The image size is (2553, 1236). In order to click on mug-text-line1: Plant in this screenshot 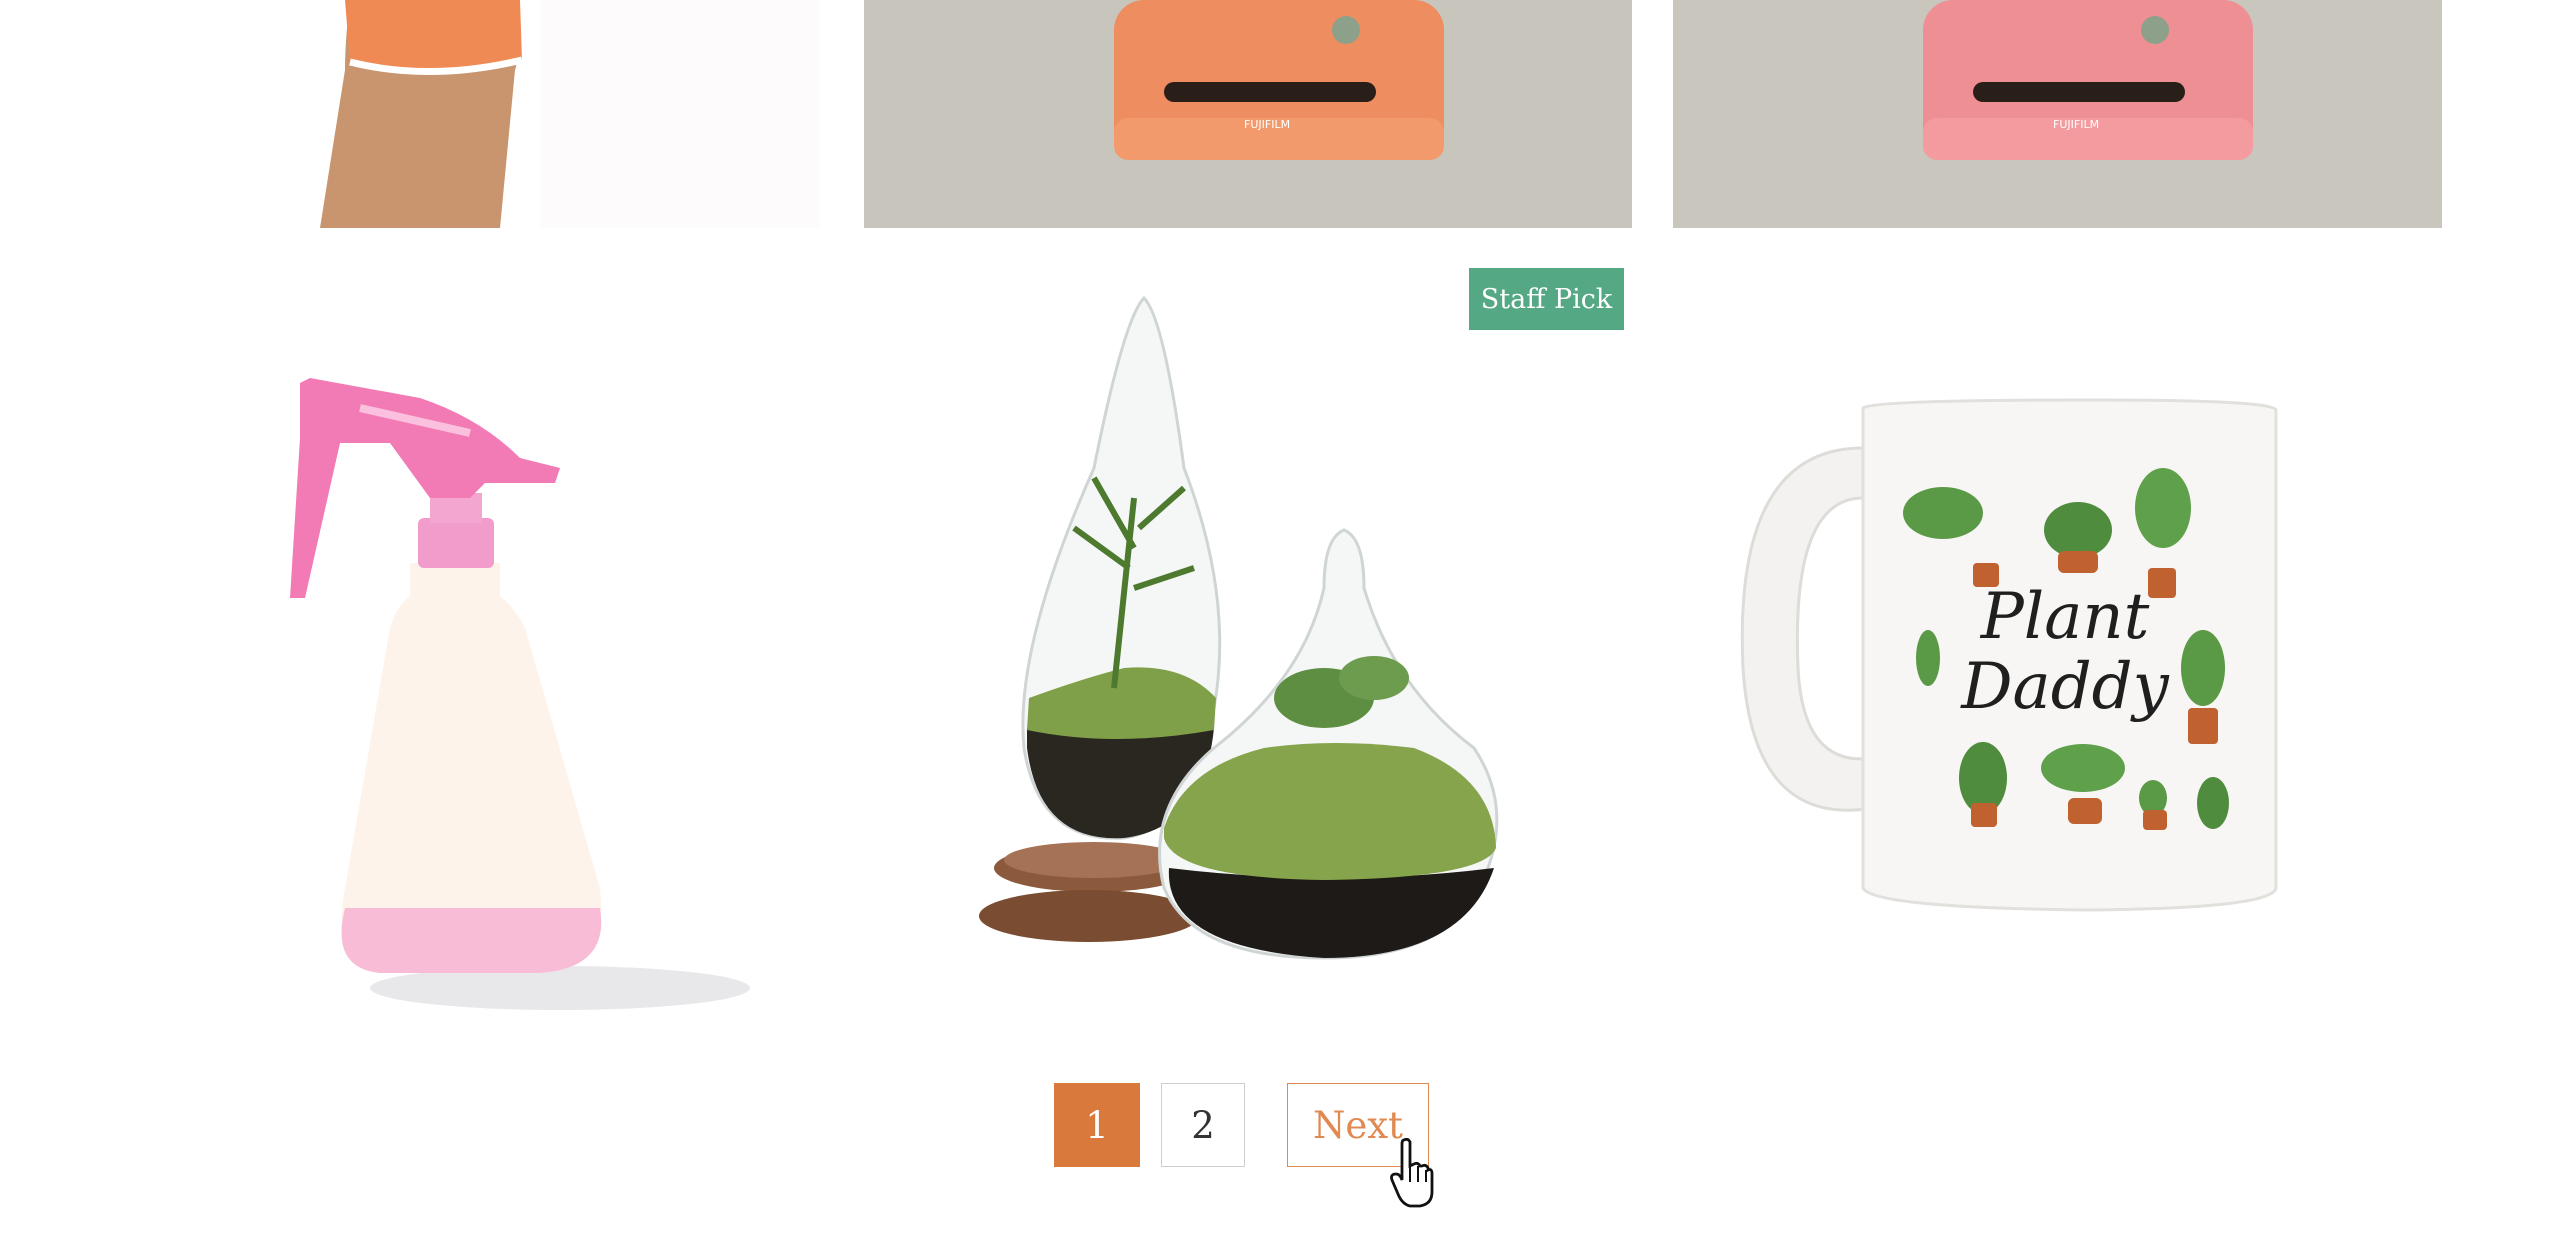, I will do `click(2065, 617)`.